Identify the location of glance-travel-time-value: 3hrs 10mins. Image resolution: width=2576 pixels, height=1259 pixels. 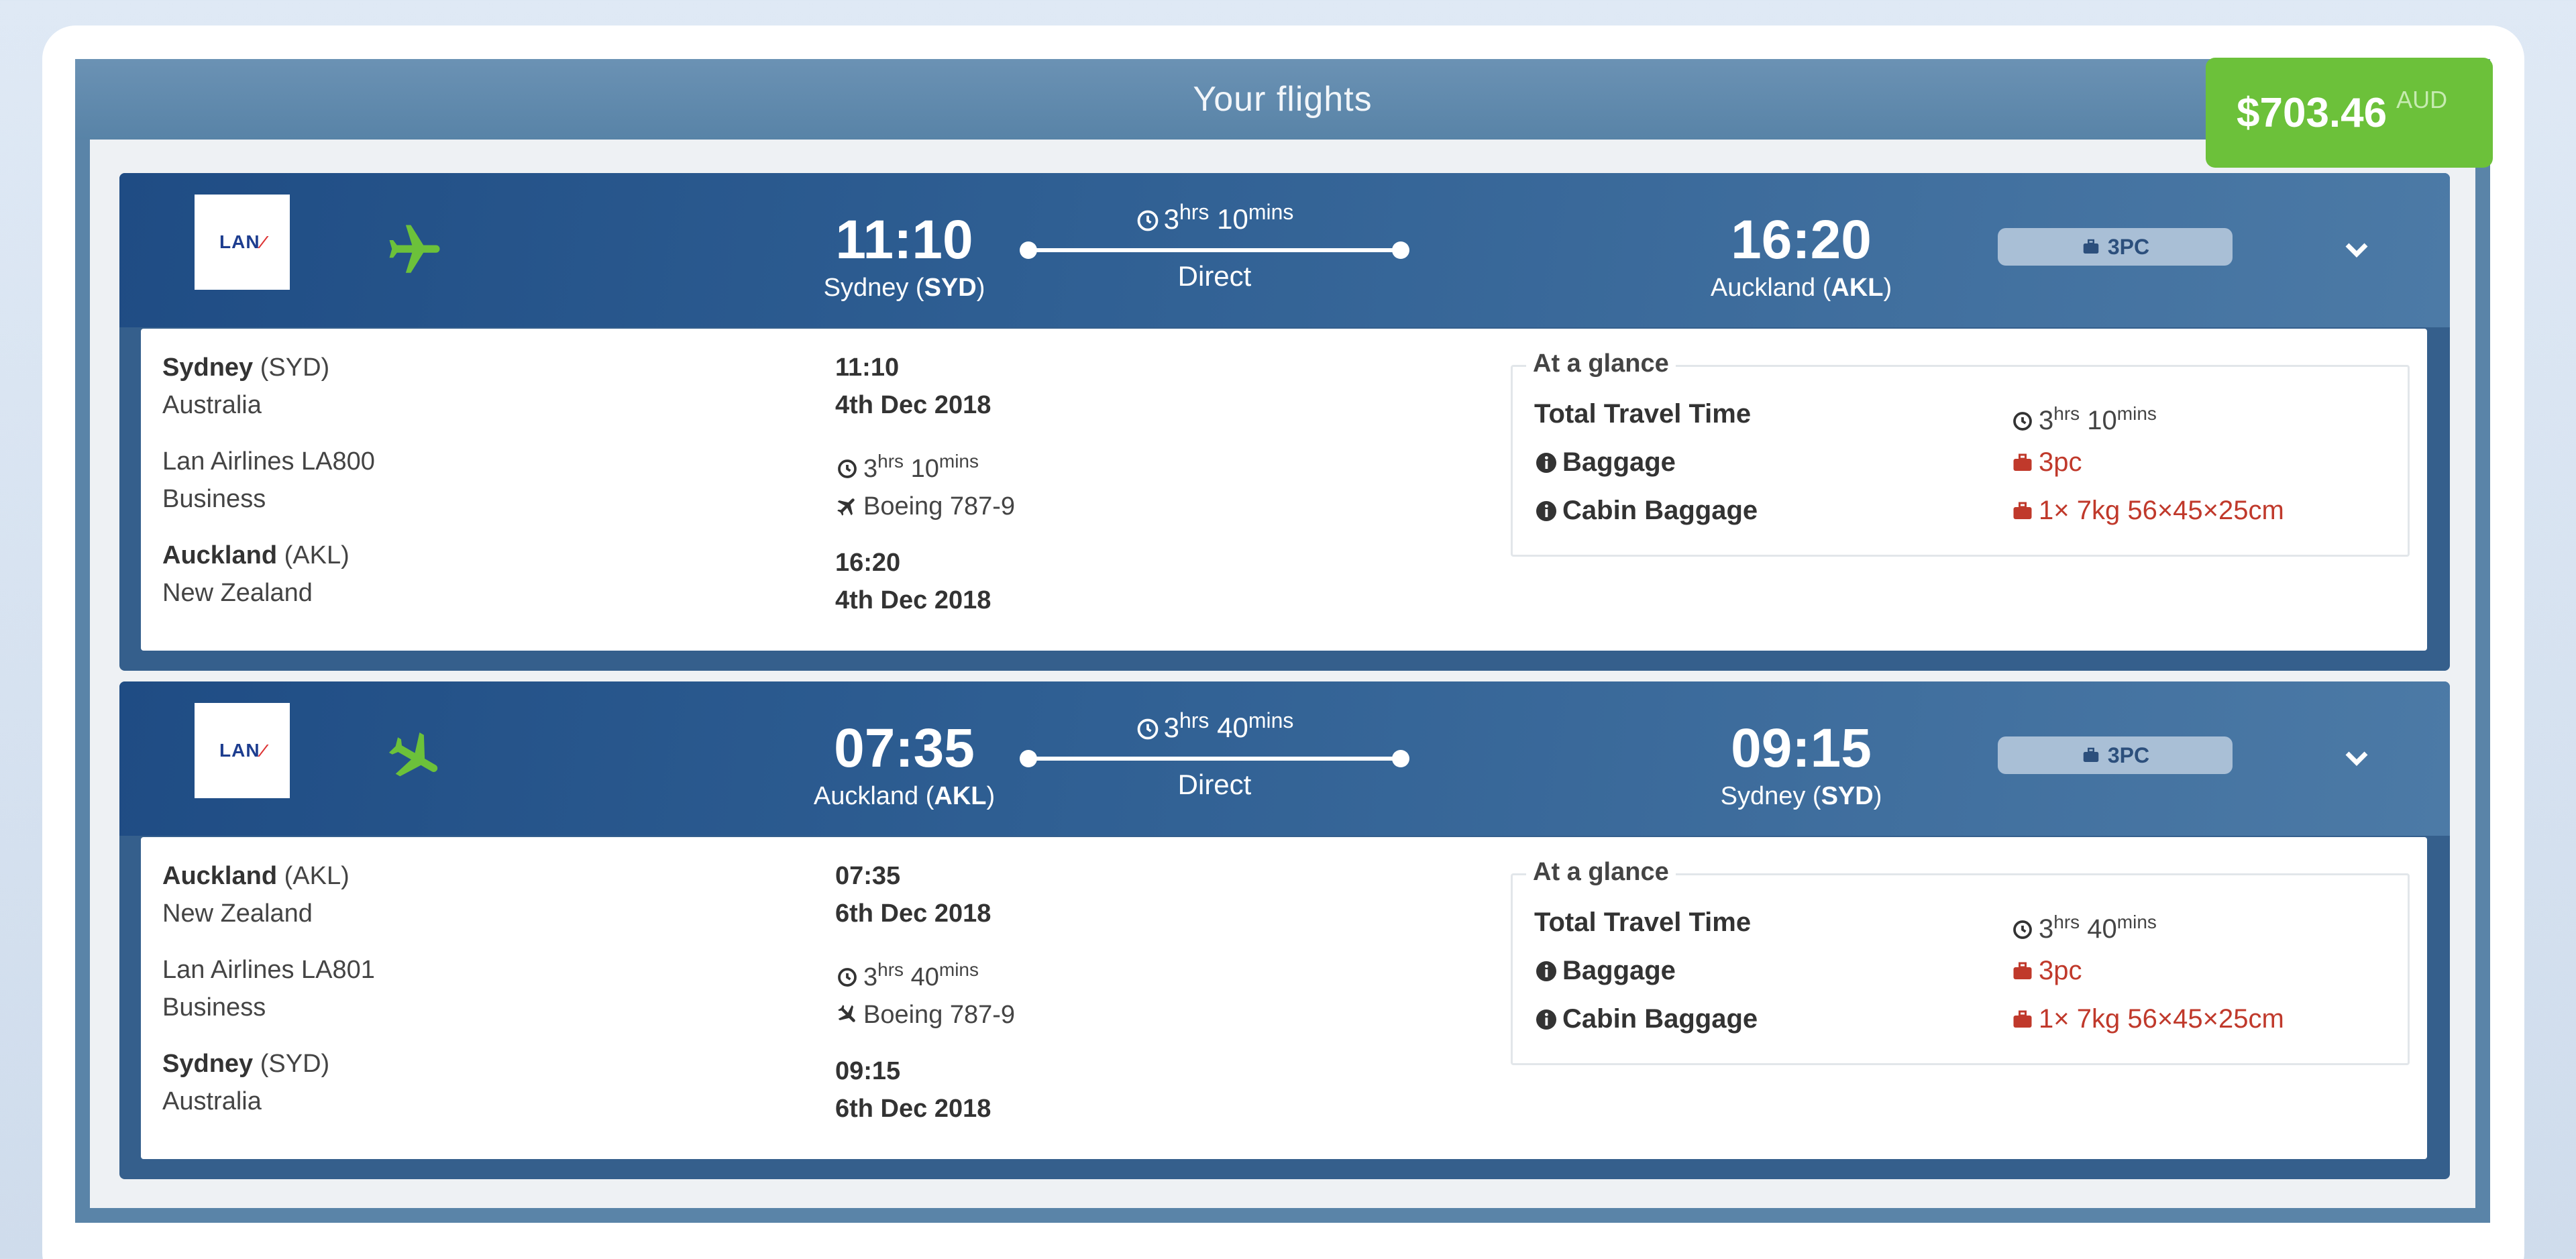
(2083, 417).